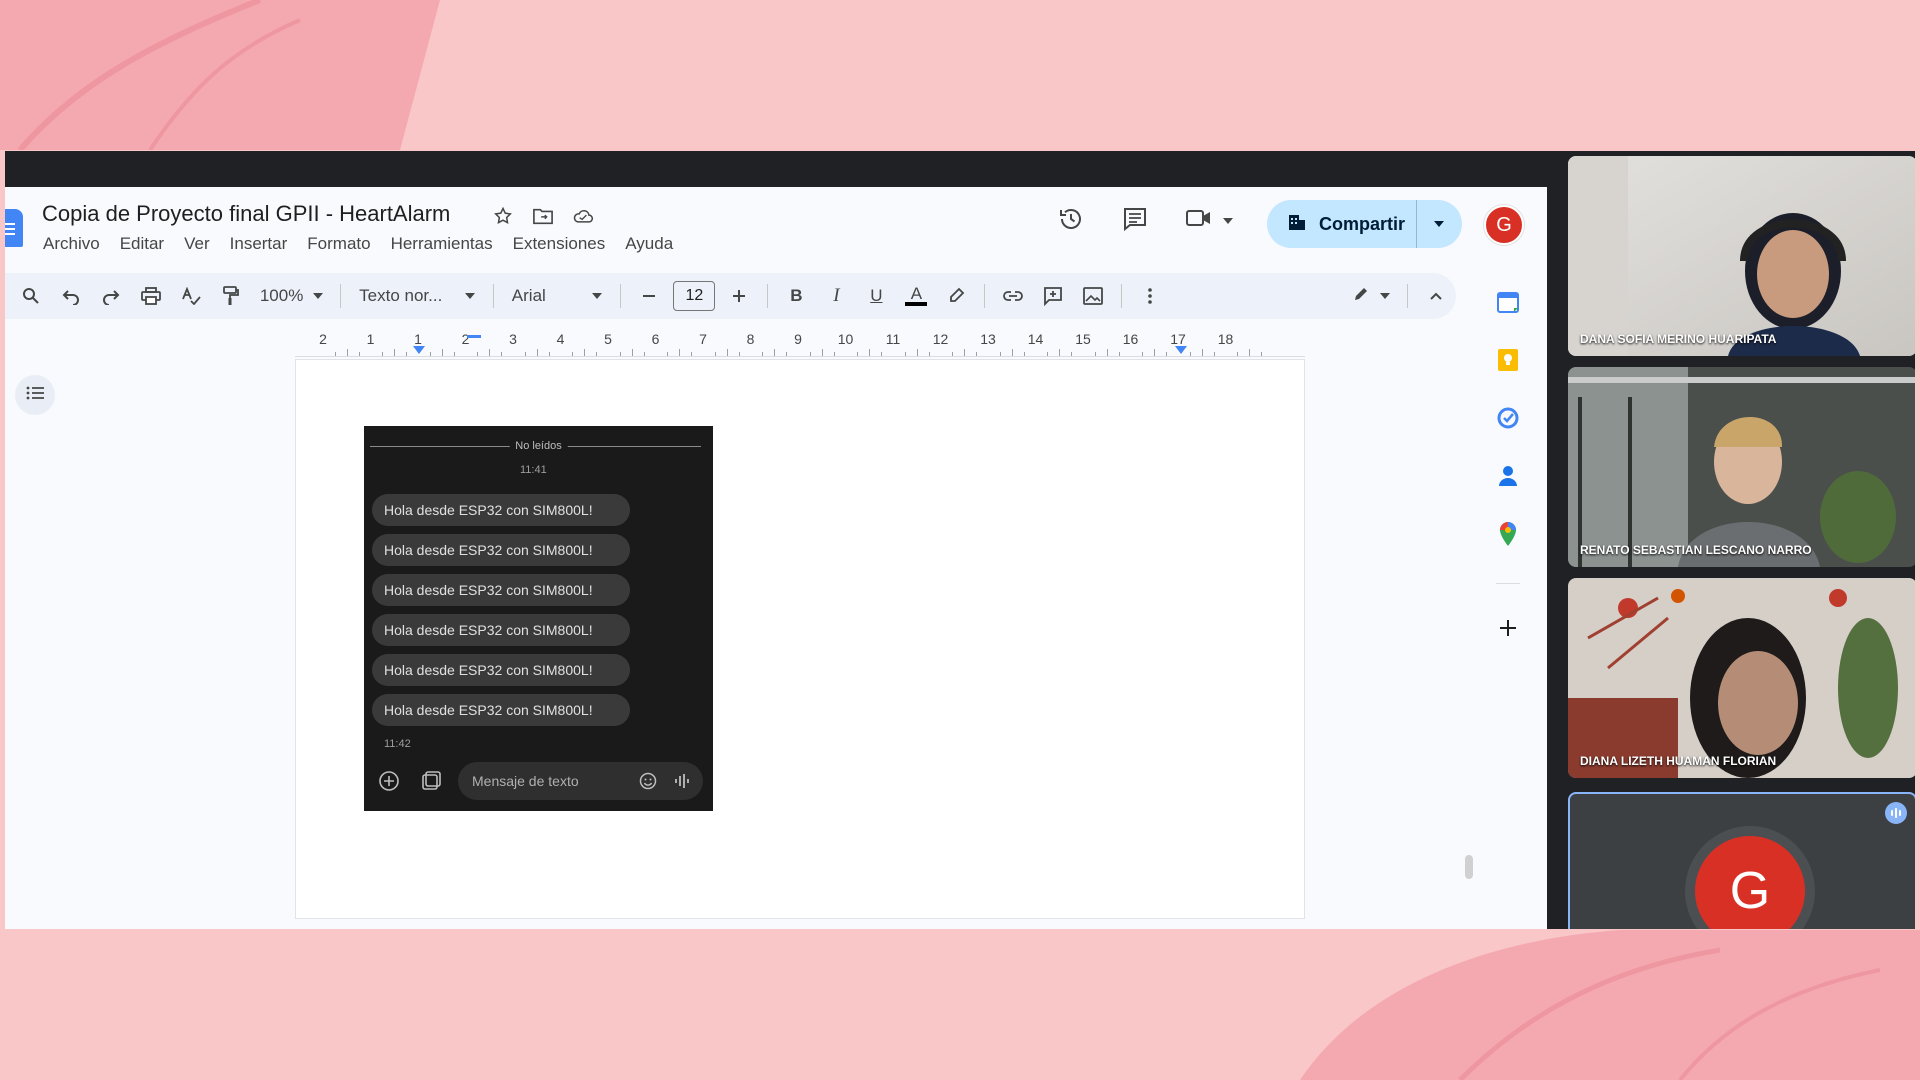 This screenshot has height=1080, width=1920. I want to click on decorative-leaf-top-left, so click(220, 75).